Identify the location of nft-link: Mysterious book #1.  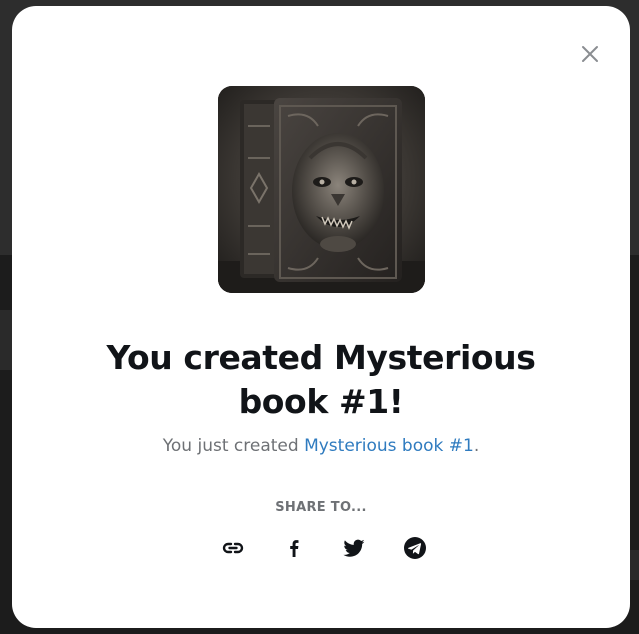
(389, 446).